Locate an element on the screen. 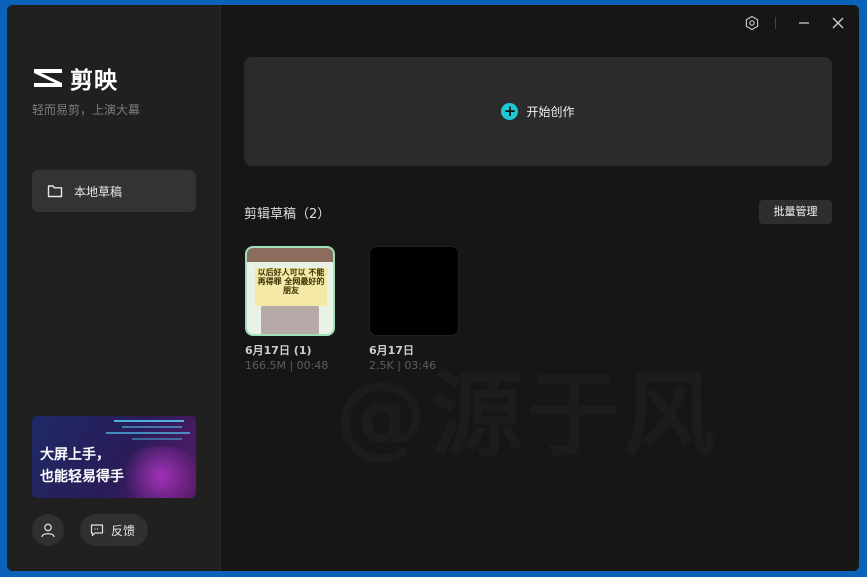 Image resolution: width=867 pixels, height=577 pixels. user-avatar-button is located at coordinates (48, 530).